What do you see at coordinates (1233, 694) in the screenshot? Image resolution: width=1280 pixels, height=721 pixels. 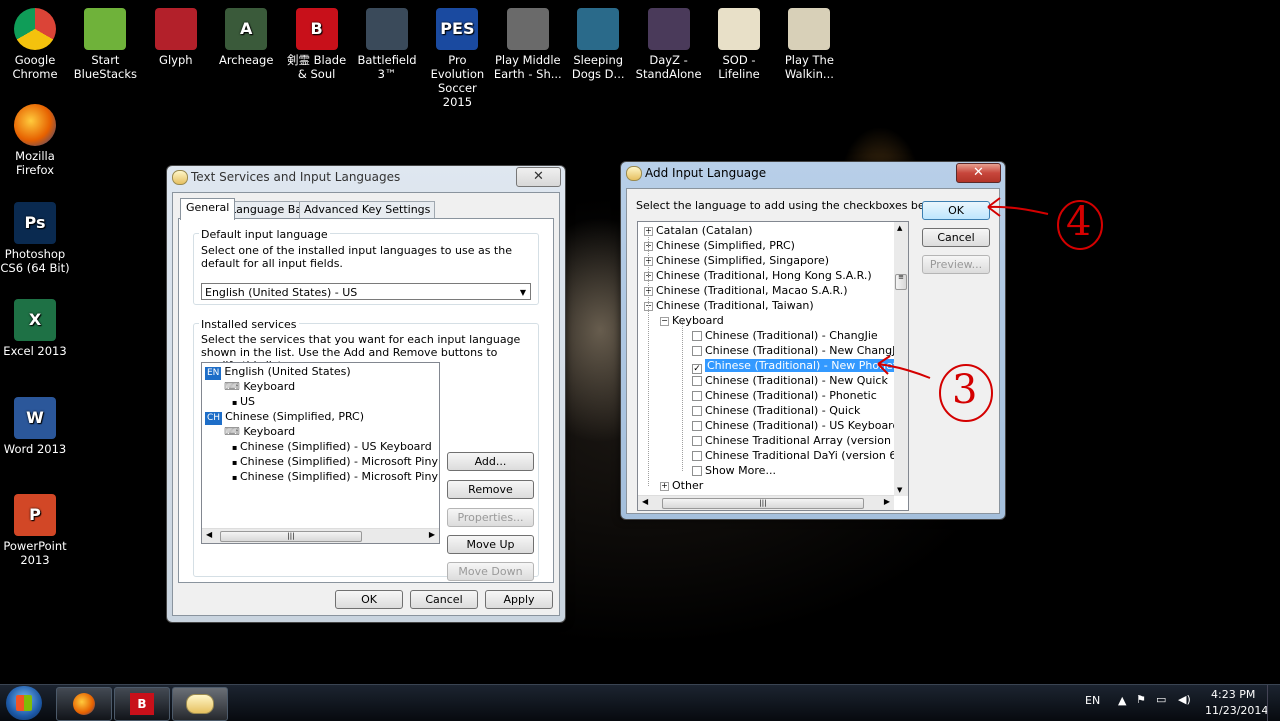 I see `clock-time: 4:23 PM` at bounding box center [1233, 694].